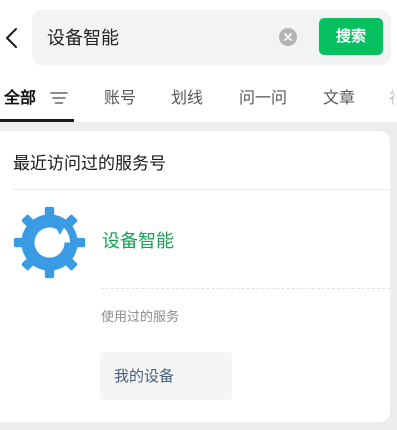  I want to click on tab-ask: 问一问, so click(263, 98).